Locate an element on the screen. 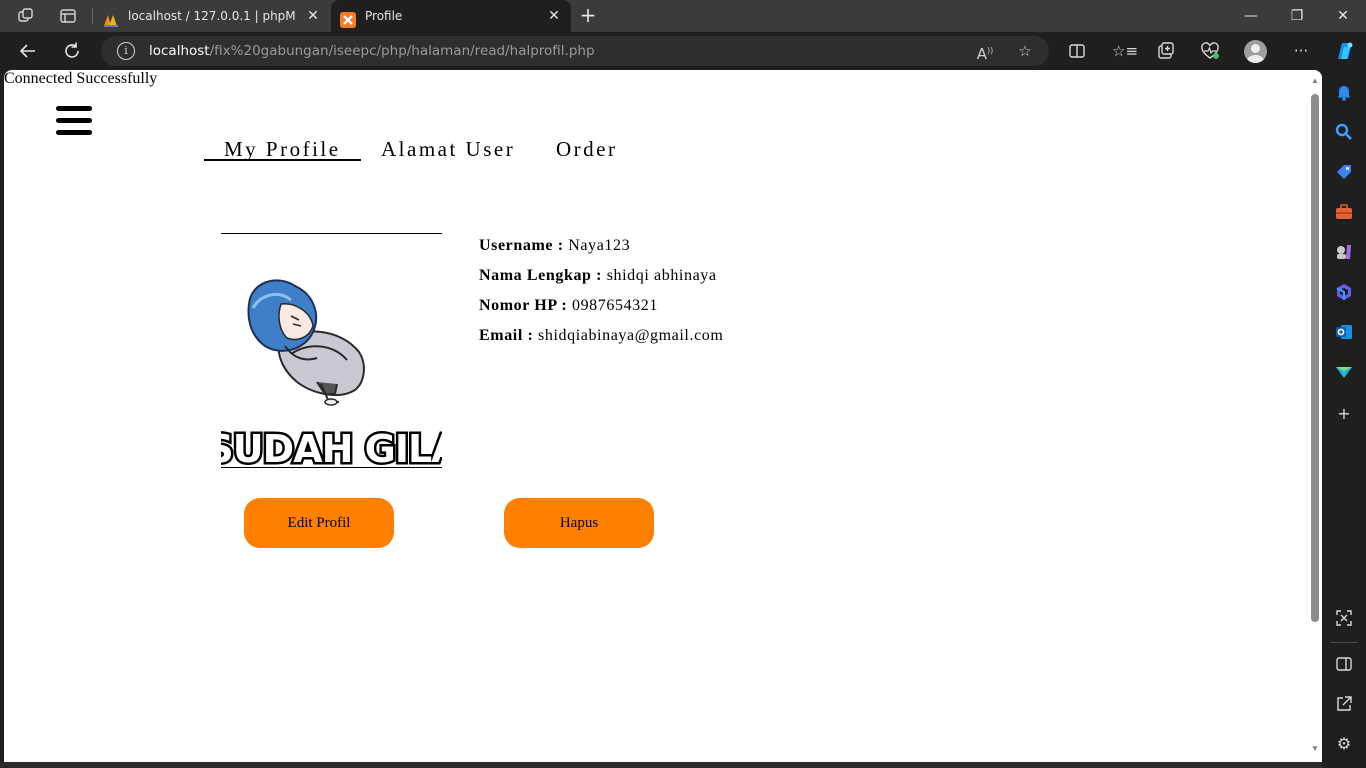 This screenshot has width=1366, height=768. scroll-up-icon: ▲ is located at coordinates (1315, 81).